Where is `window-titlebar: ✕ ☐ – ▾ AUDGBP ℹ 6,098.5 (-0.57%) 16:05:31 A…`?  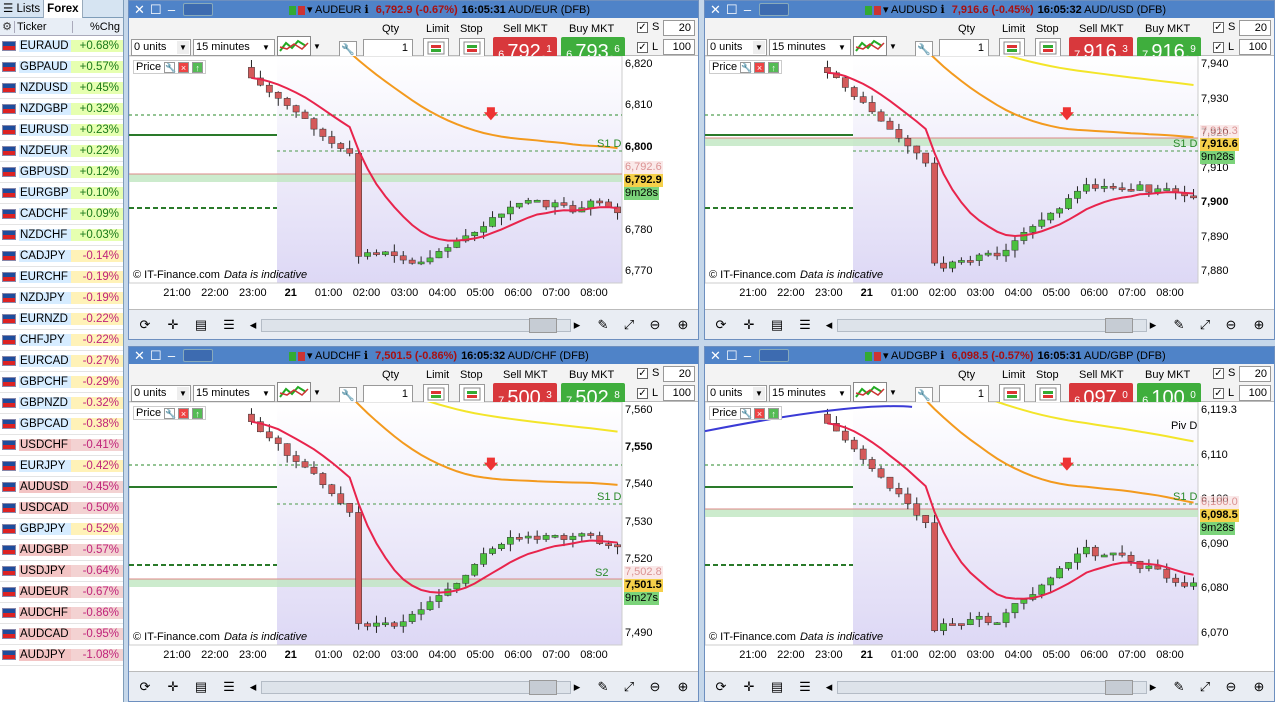
window-titlebar: ✕ ☐ – ▾ AUDGBP ℹ 6,098.5 (-0.57%) 16:05:31 A… is located at coordinates (989, 355).